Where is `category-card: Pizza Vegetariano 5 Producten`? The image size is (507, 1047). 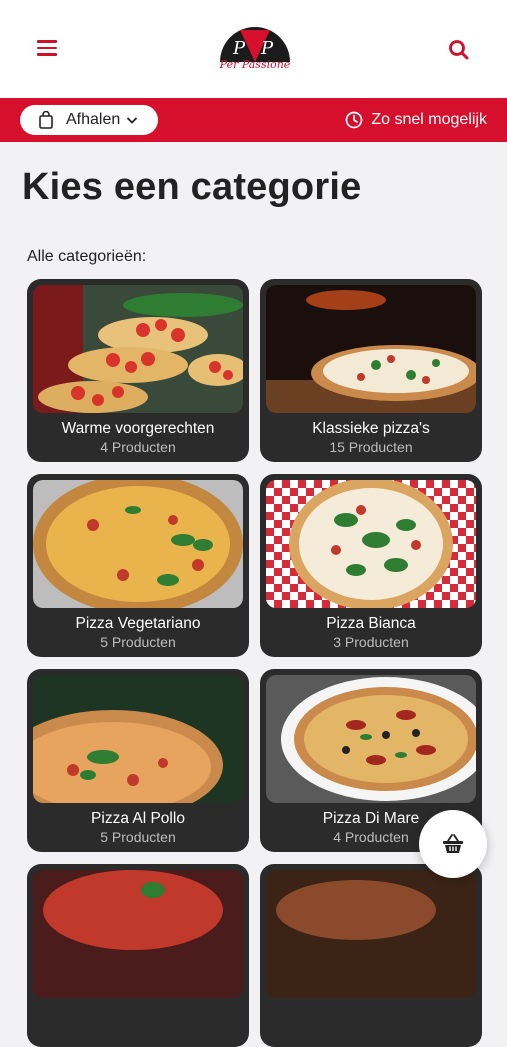
category-card: Pizza Vegetariano 5 Producten is located at coordinates (138, 565).